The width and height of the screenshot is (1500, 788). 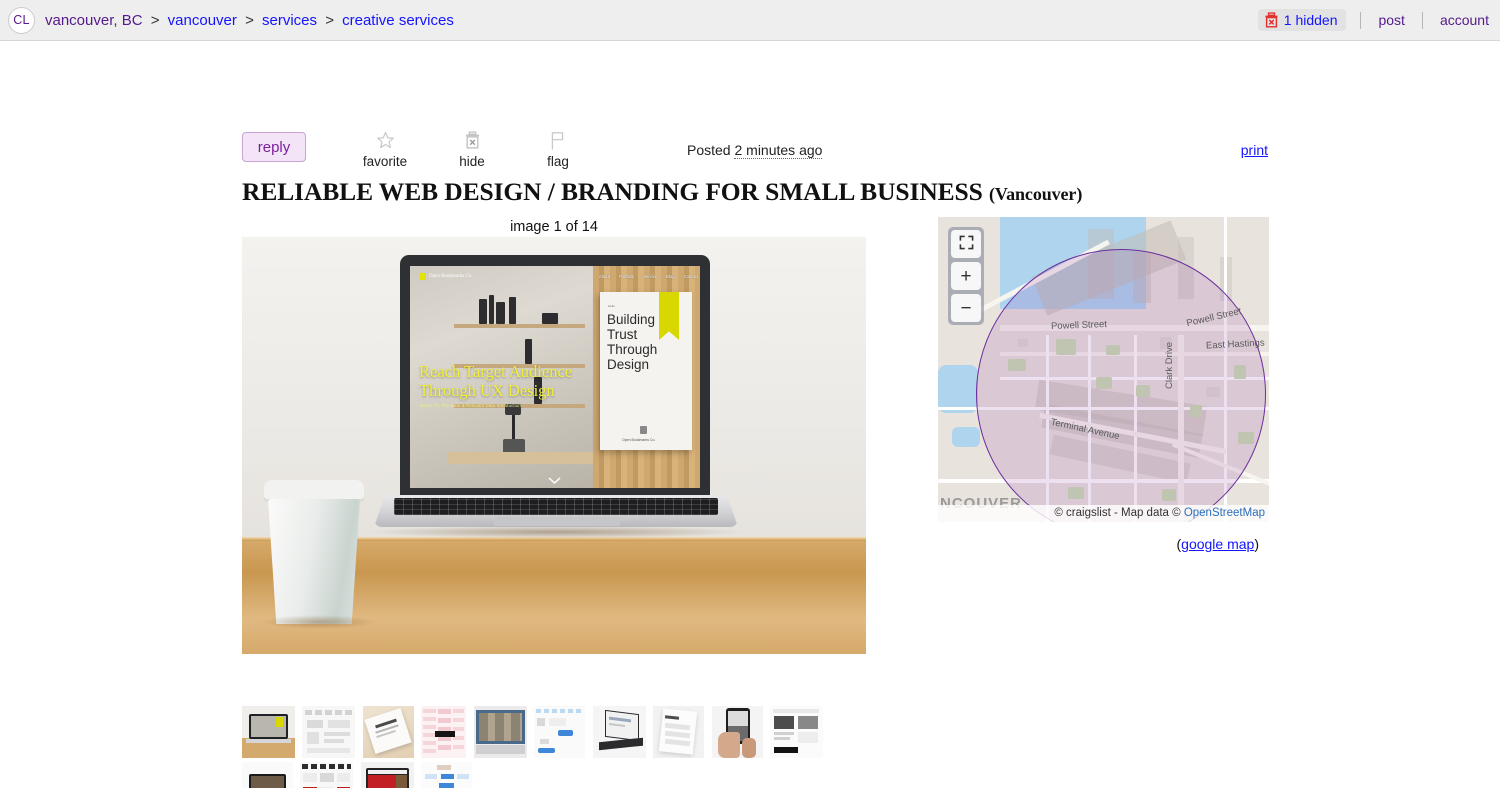 What do you see at coordinates (1464, 20) in the screenshot?
I see `account-link: account` at bounding box center [1464, 20].